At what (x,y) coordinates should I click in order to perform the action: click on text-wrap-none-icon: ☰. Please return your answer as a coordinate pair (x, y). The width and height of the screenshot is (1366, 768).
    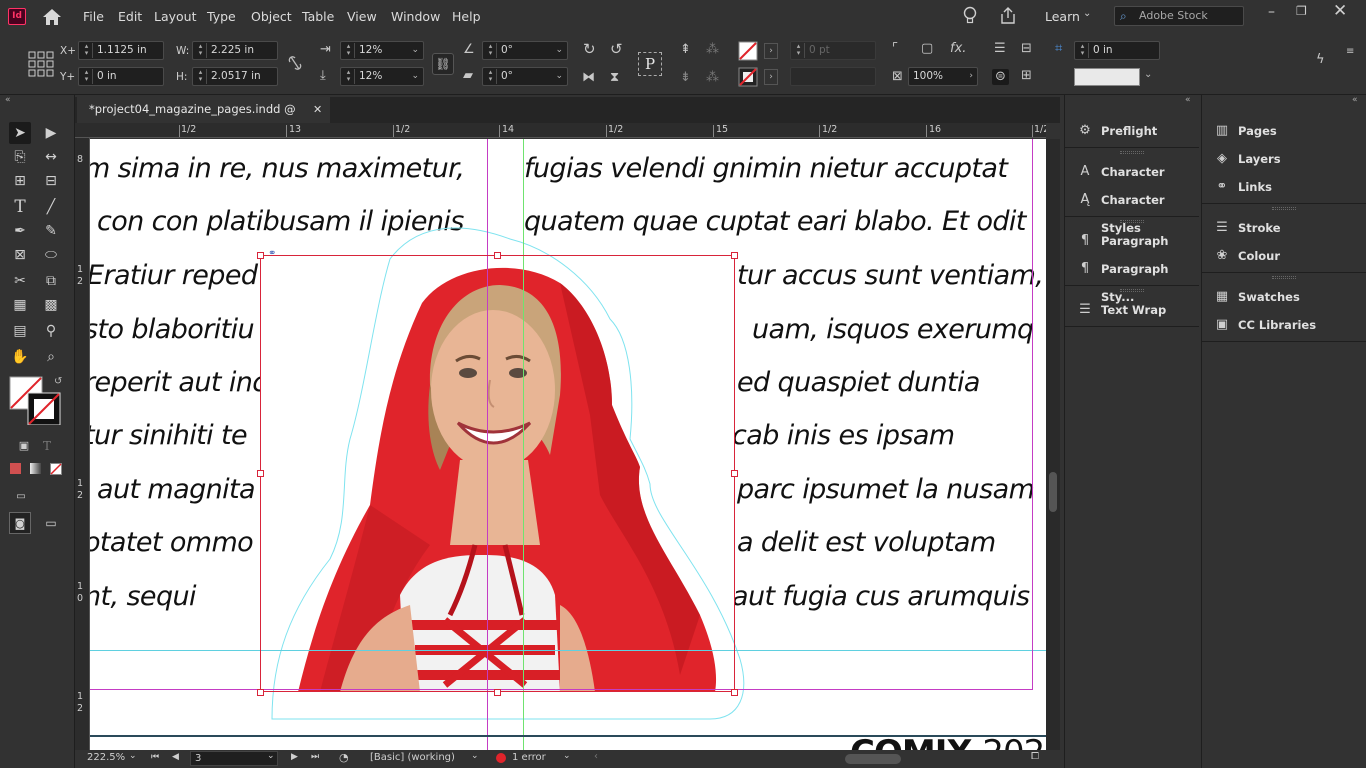
    Looking at the image, I should click on (1000, 49).